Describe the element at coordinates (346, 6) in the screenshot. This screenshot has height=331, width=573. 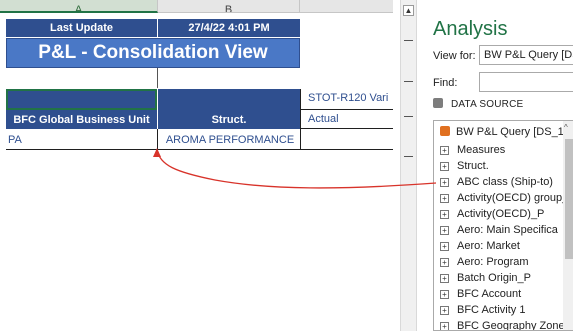
I see `column-header-c` at that location.